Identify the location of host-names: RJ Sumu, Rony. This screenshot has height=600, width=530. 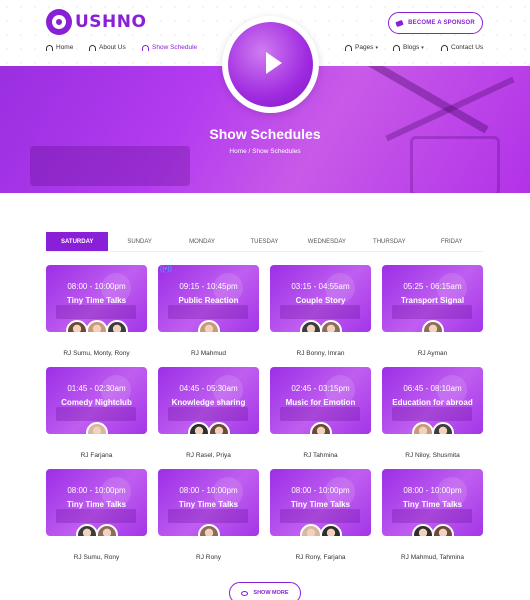
(96, 557).